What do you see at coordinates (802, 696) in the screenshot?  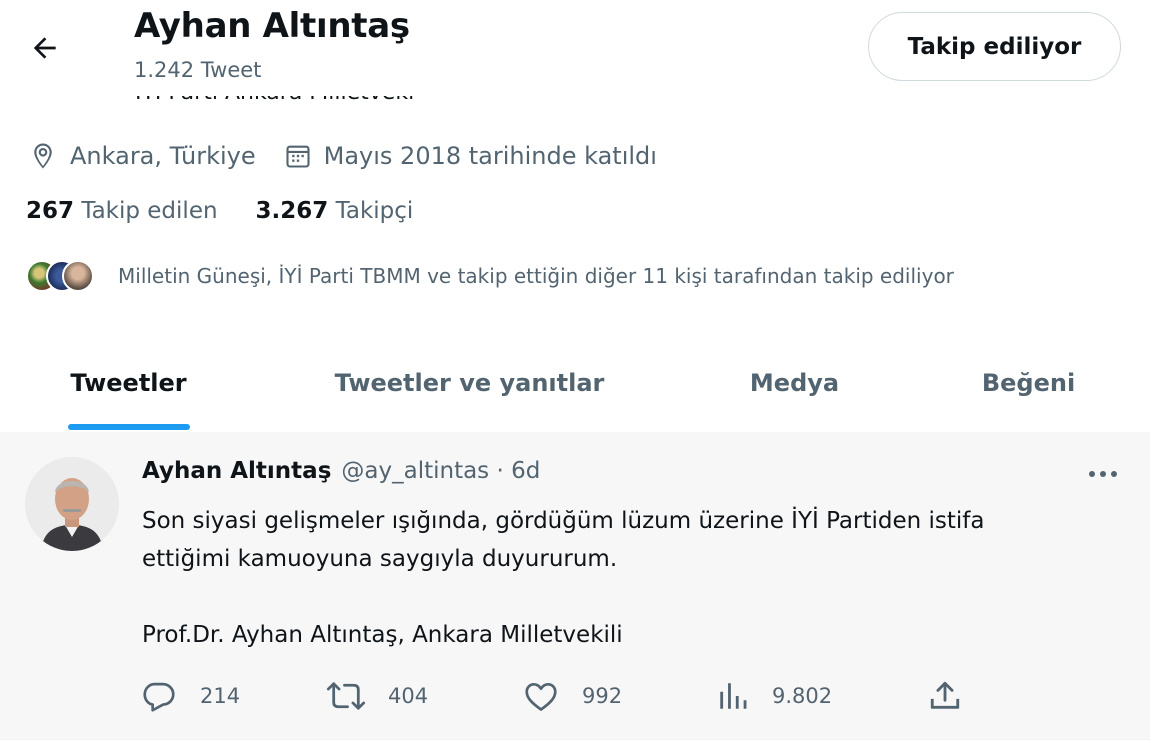 I see `views-count: 9.802` at bounding box center [802, 696].